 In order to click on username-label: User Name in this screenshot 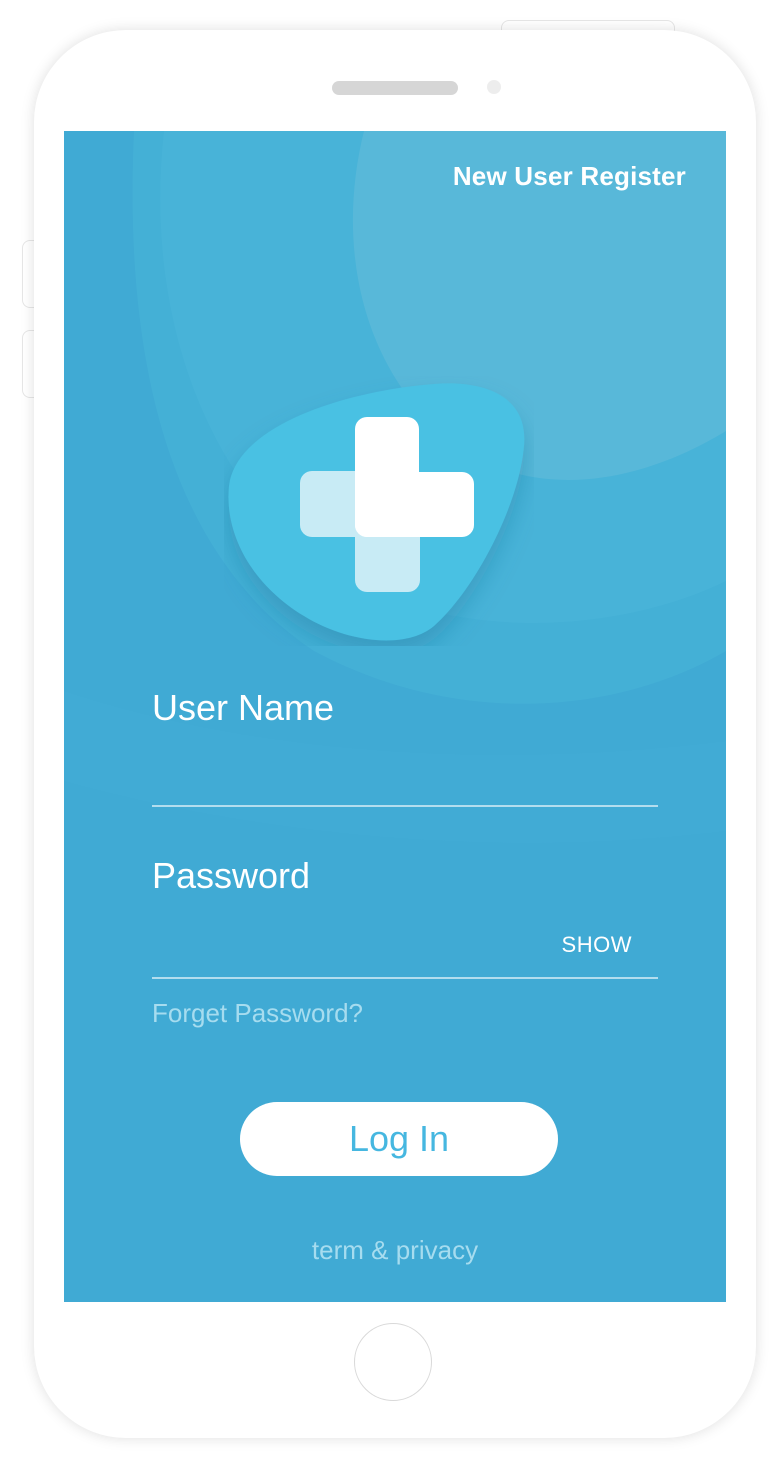, I will do `click(243, 707)`.